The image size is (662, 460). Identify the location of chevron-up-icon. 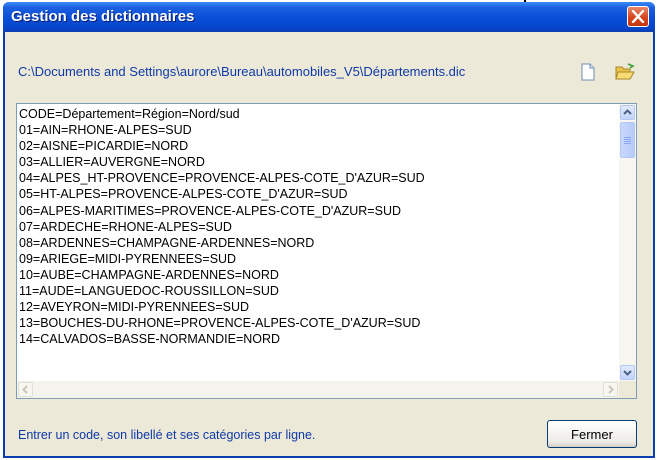
(627, 112).